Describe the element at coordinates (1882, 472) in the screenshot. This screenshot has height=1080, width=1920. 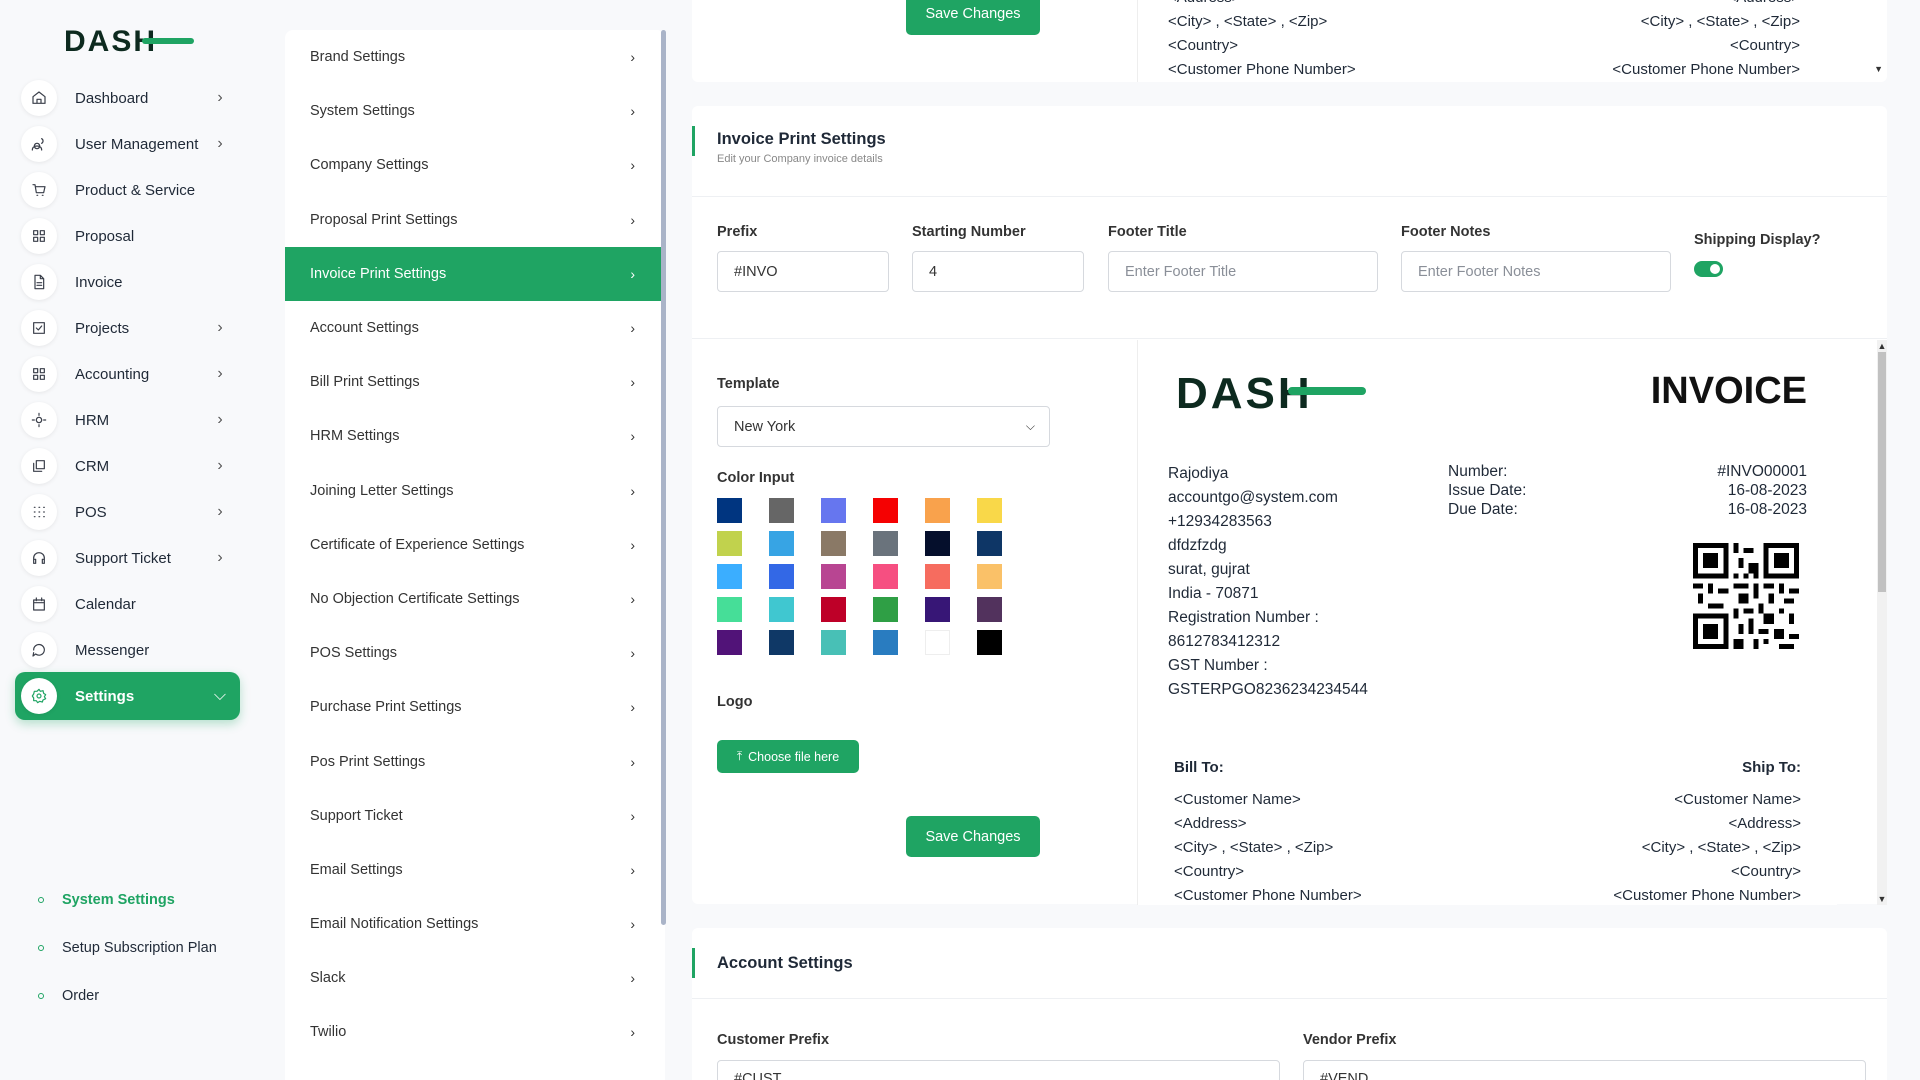
I see `scroll-thumb` at that location.